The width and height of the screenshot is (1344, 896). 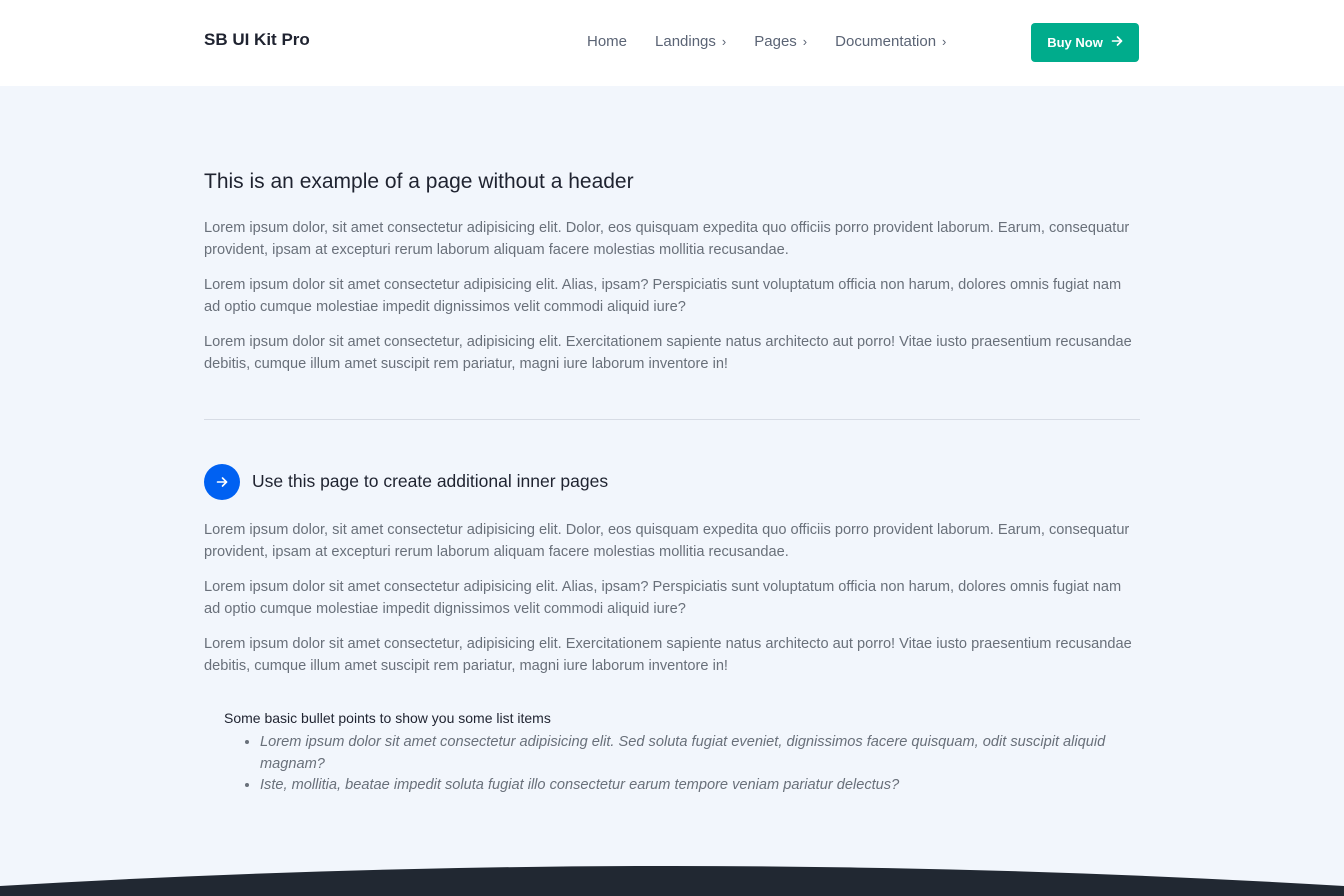 I want to click on brand-logo: SB UI Kit Pro, so click(x=257, y=40).